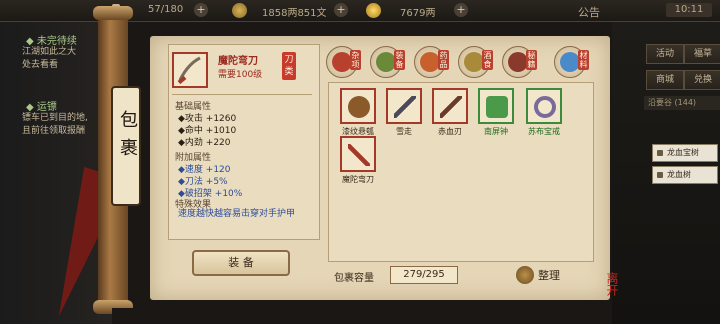  What do you see at coordinates (531, 60) in the screenshot?
I see `tab-manual-label: 秘籍` at bounding box center [531, 60].